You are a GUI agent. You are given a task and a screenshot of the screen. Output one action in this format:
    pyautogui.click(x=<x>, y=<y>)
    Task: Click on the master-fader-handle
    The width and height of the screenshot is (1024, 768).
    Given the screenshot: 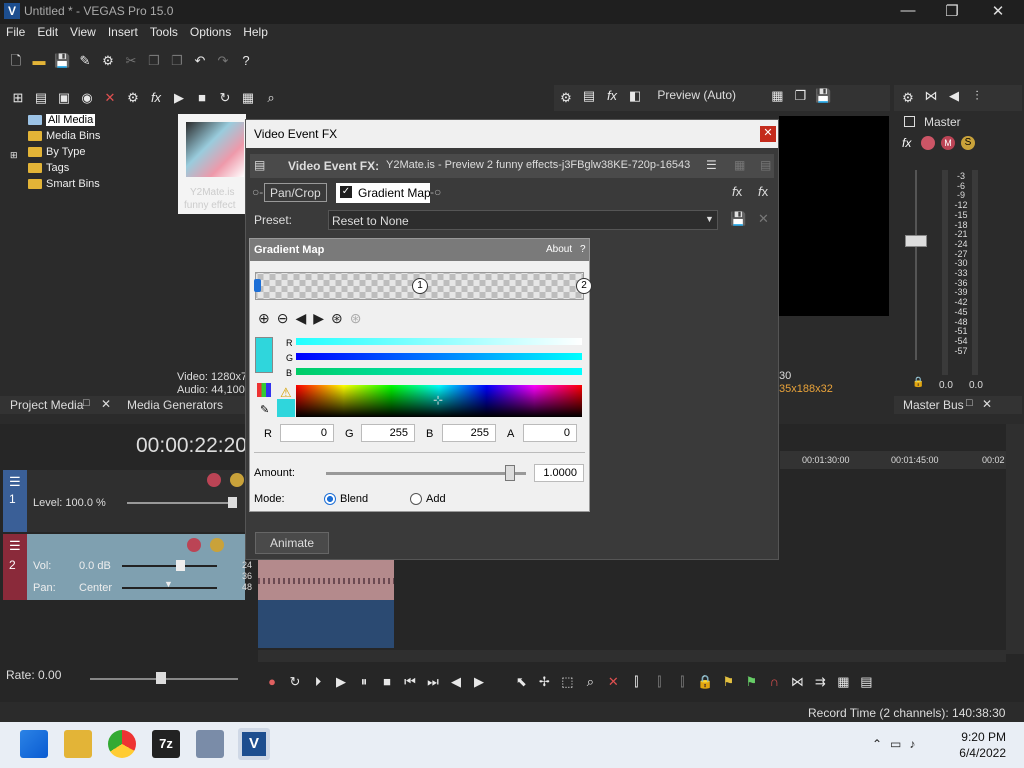 What is the action you would take?
    pyautogui.click(x=916, y=241)
    